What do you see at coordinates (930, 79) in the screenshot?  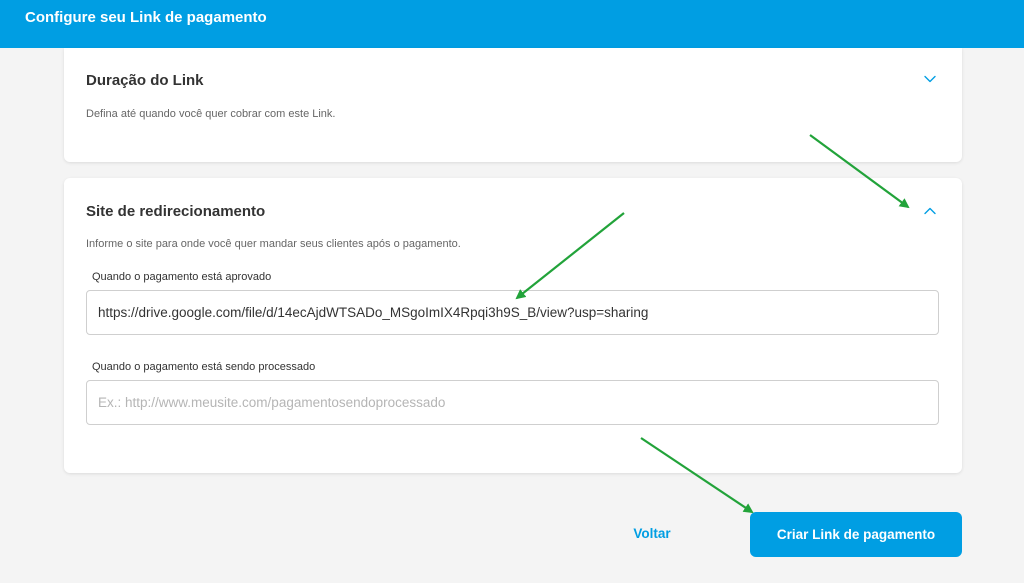 I see `chevron-down-icon` at bounding box center [930, 79].